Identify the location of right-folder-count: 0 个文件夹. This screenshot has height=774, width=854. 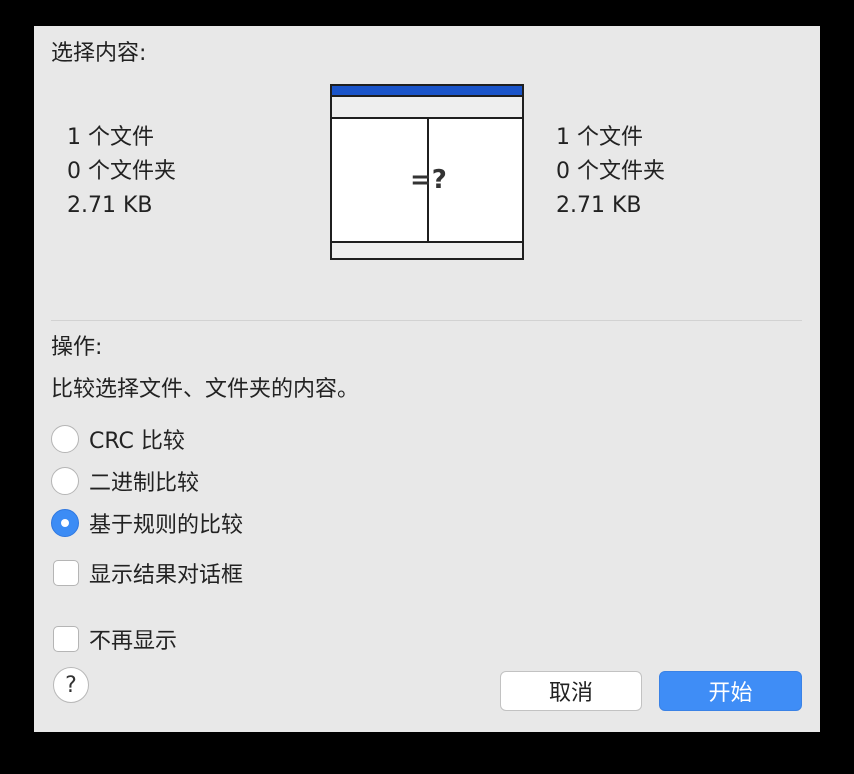
(610, 171).